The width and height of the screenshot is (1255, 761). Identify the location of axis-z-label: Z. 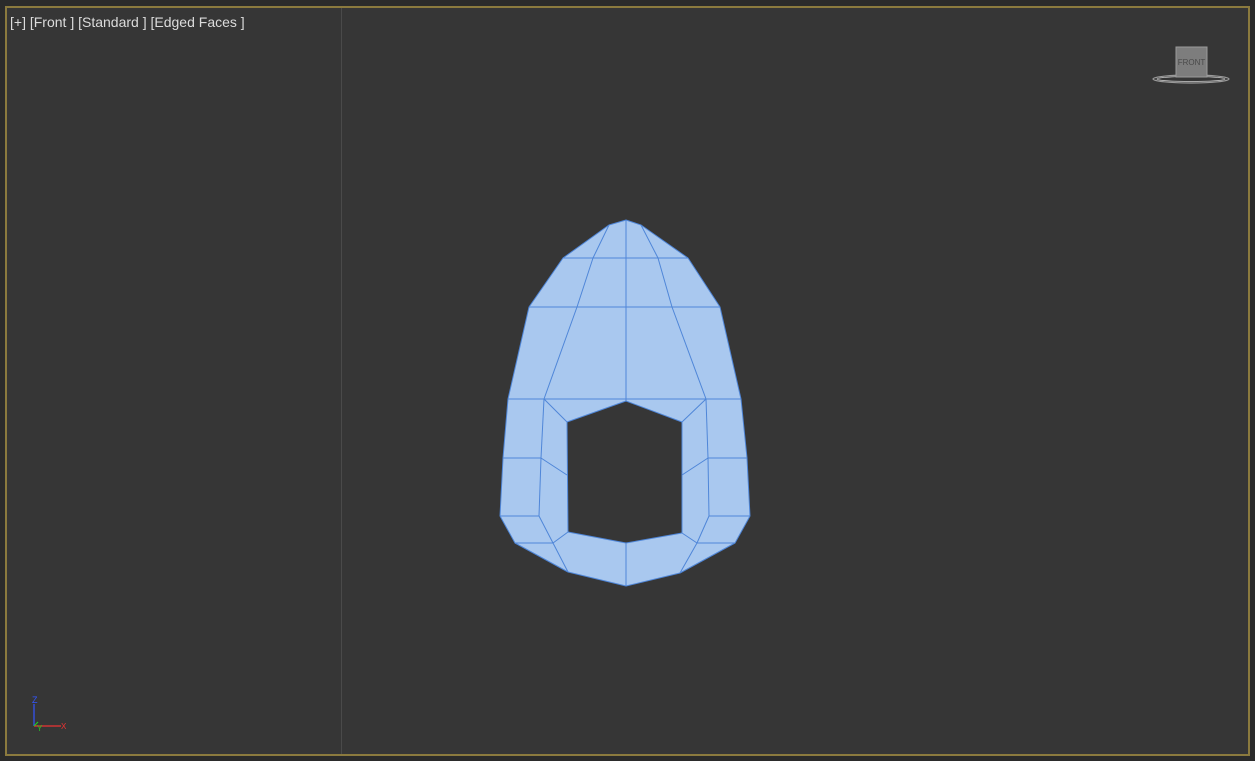
(35, 700).